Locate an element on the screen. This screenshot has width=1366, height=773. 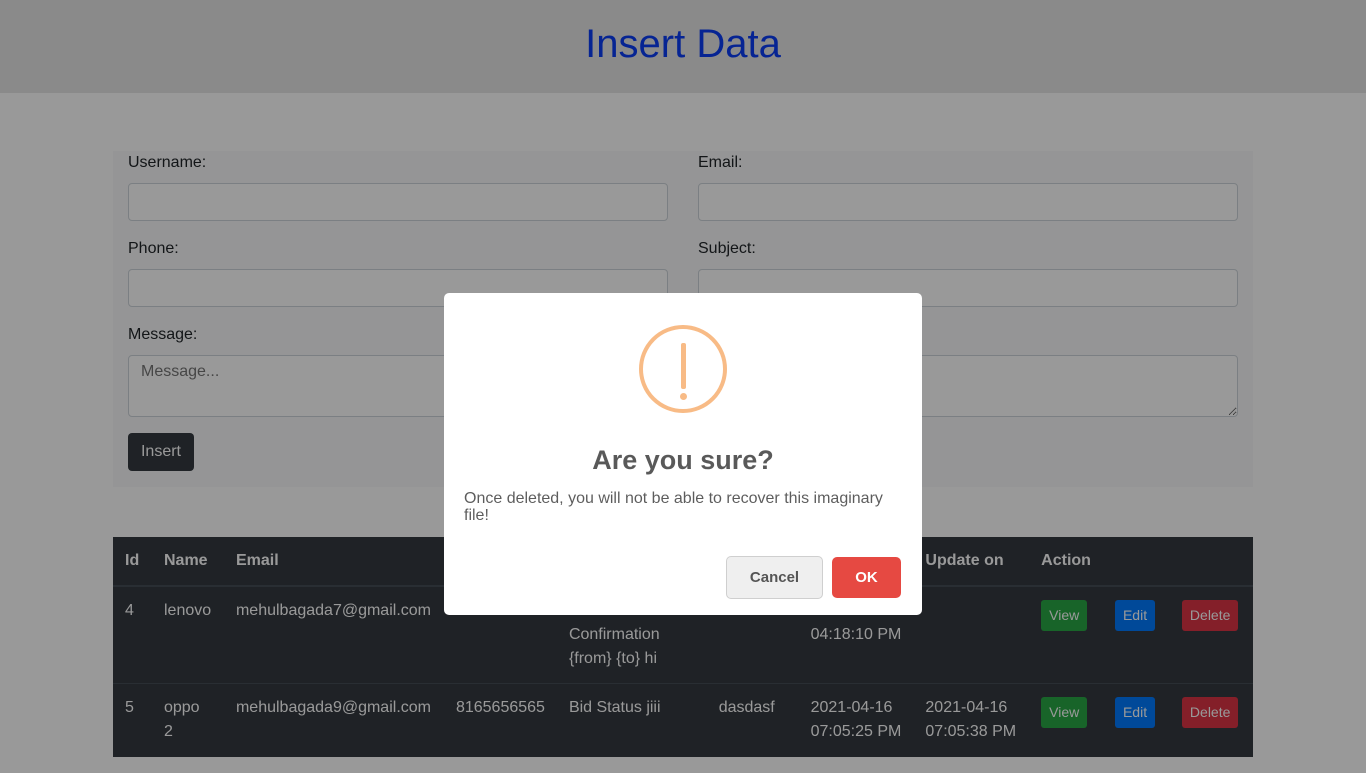
ok-button: OK is located at coordinates (866, 577).